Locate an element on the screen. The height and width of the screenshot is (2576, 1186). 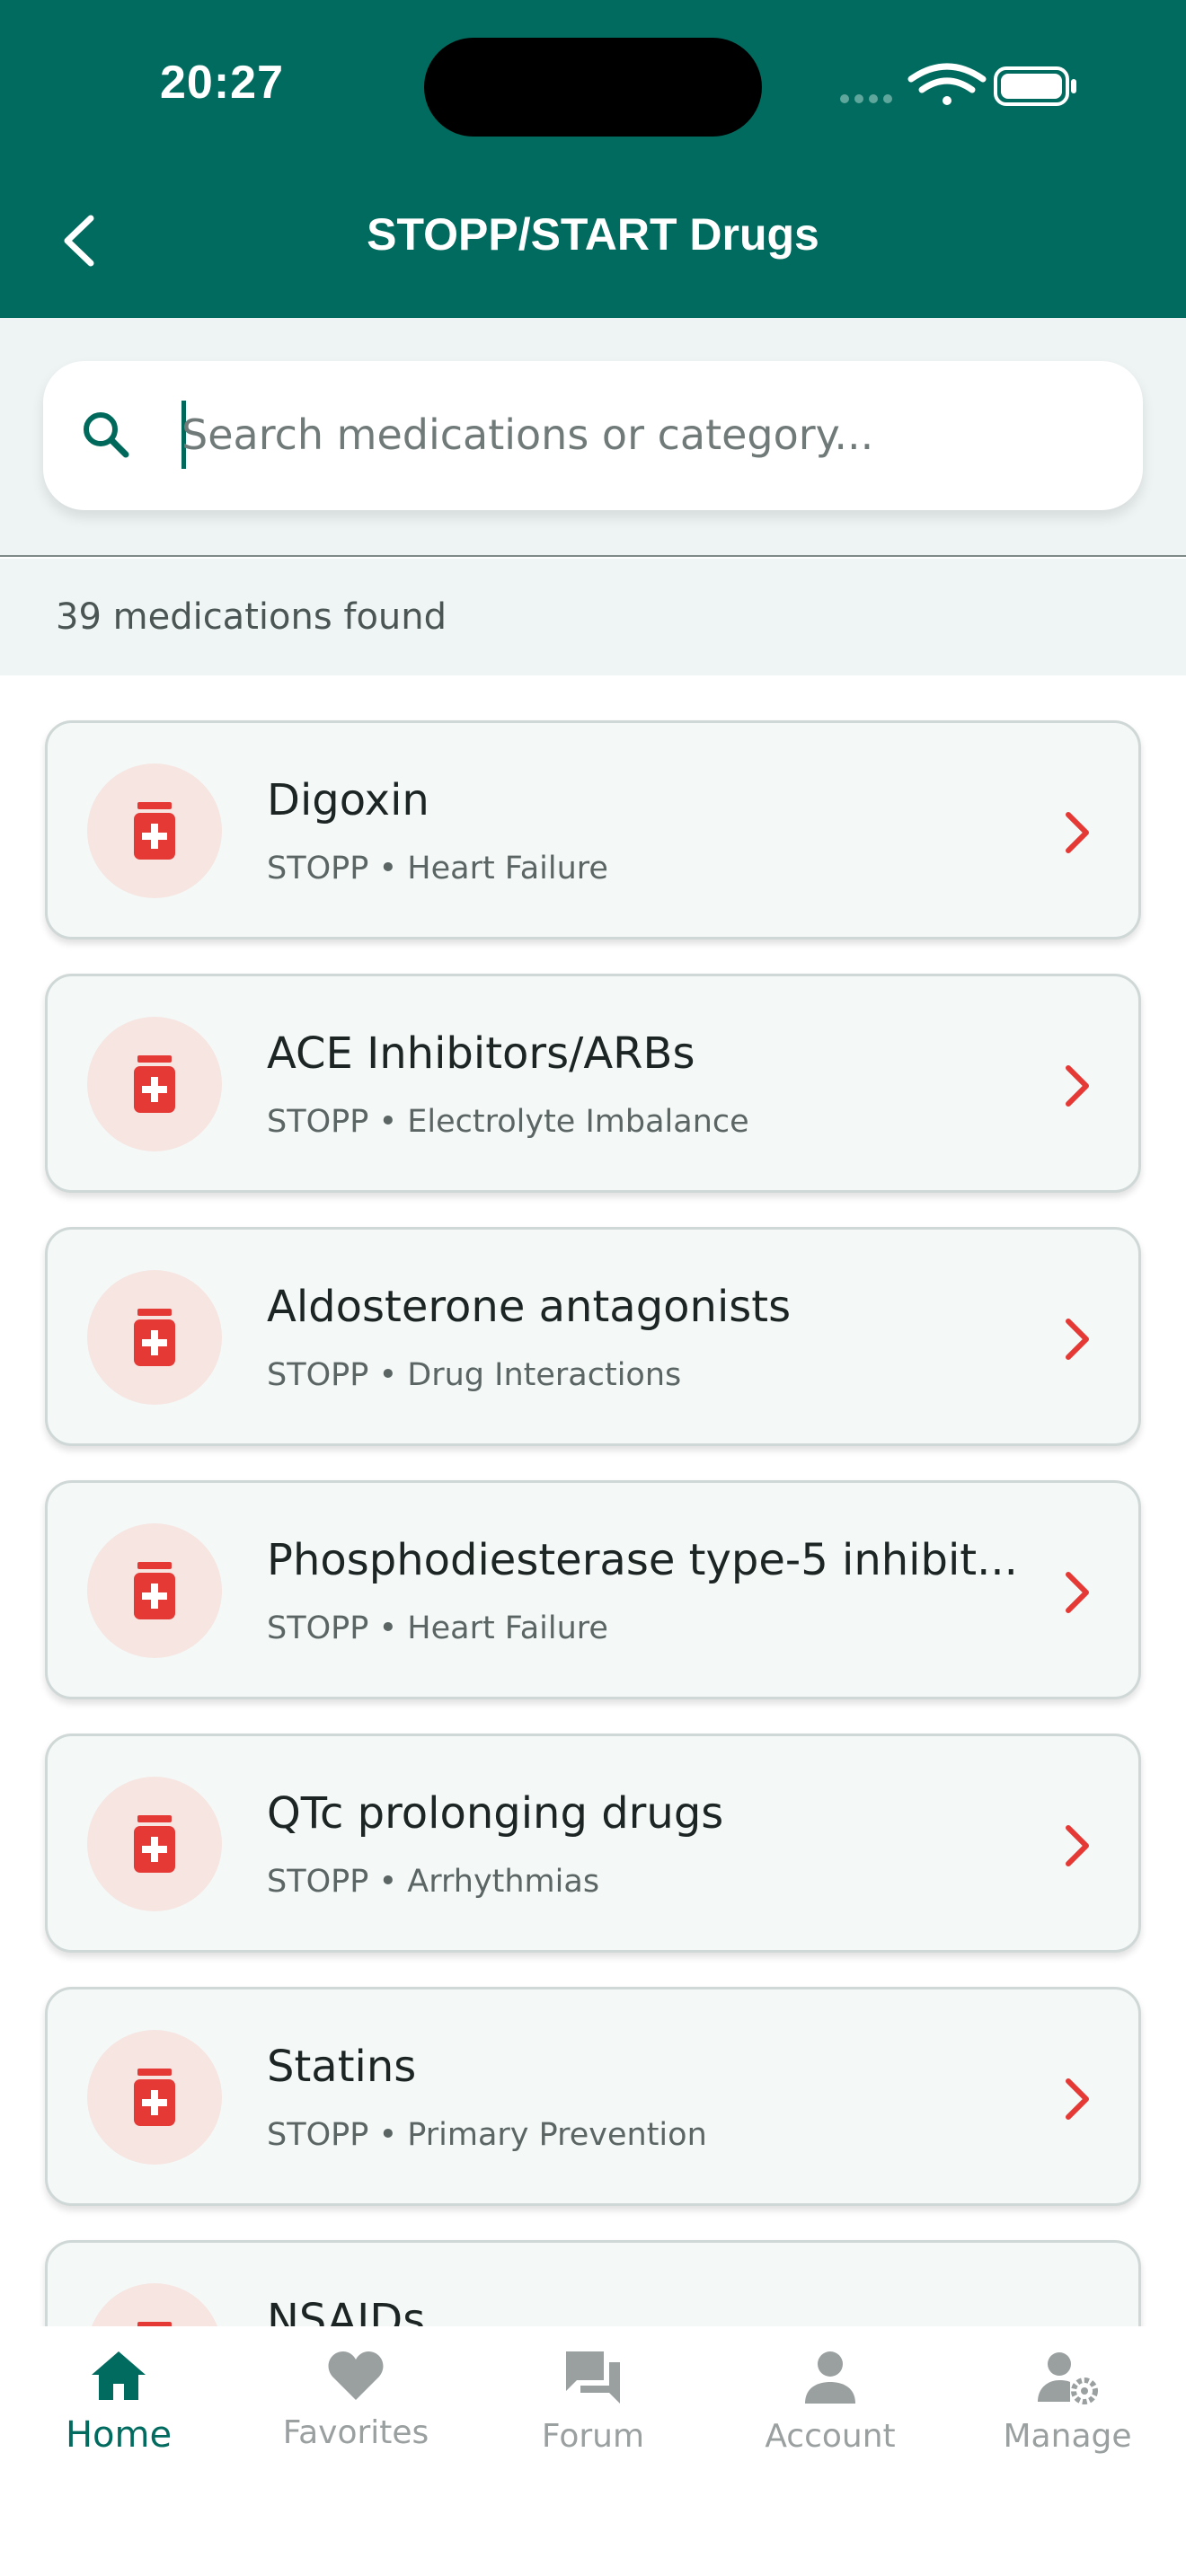
wifi-icon is located at coordinates (947, 84).